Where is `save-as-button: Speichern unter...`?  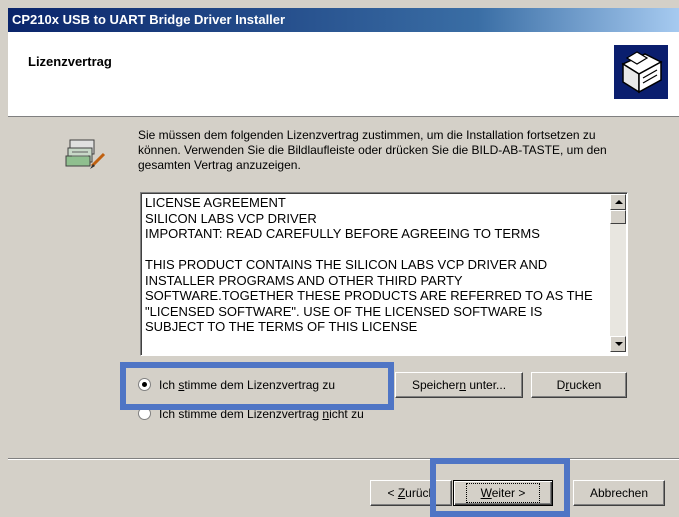 save-as-button: Speichern unter... is located at coordinates (459, 385).